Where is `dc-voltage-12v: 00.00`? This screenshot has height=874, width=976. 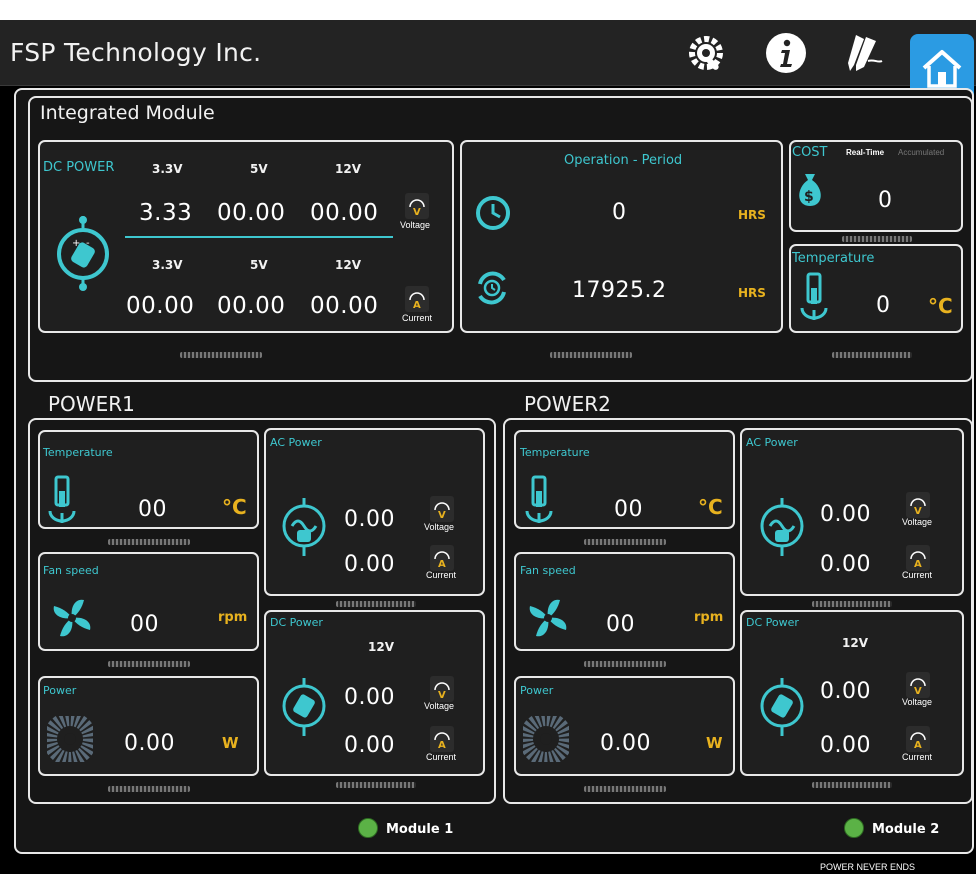 dc-voltage-12v: 00.00 is located at coordinates (344, 213).